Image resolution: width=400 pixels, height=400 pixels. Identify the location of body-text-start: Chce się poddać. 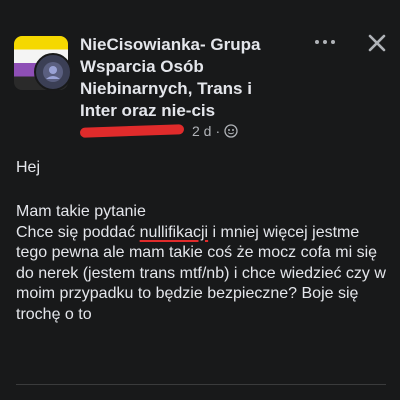
(78, 232).